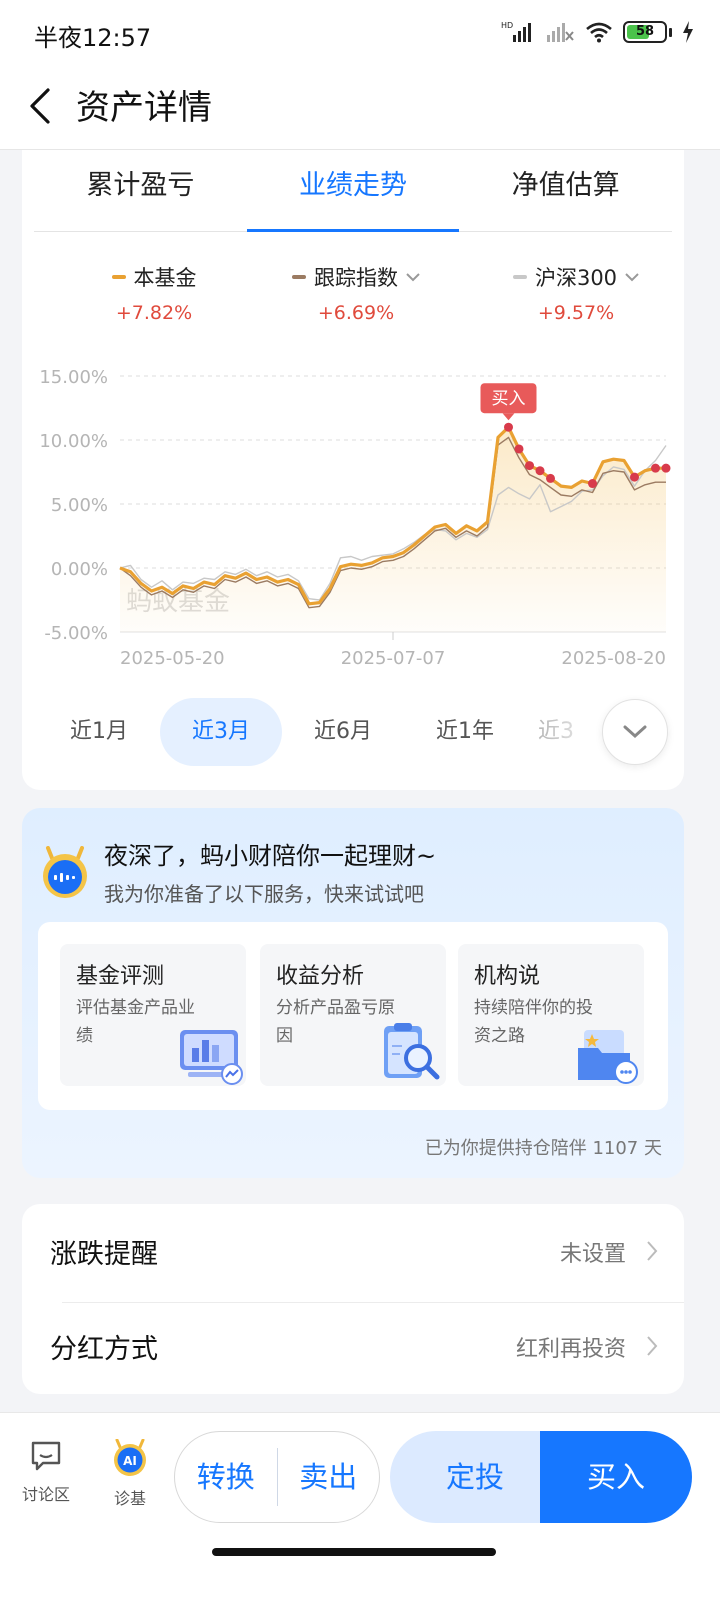  I want to click on diagnose-button: AI 诊基, so click(130, 1474).